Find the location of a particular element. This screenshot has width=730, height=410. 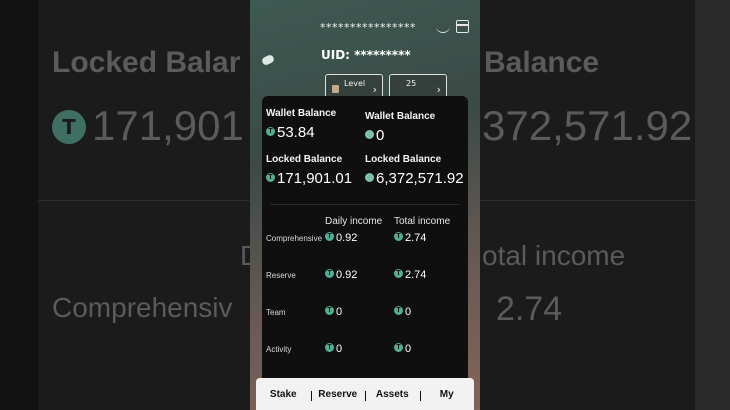

bottom-nav: Stake Reserve Assets My is located at coordinates (365, 394).